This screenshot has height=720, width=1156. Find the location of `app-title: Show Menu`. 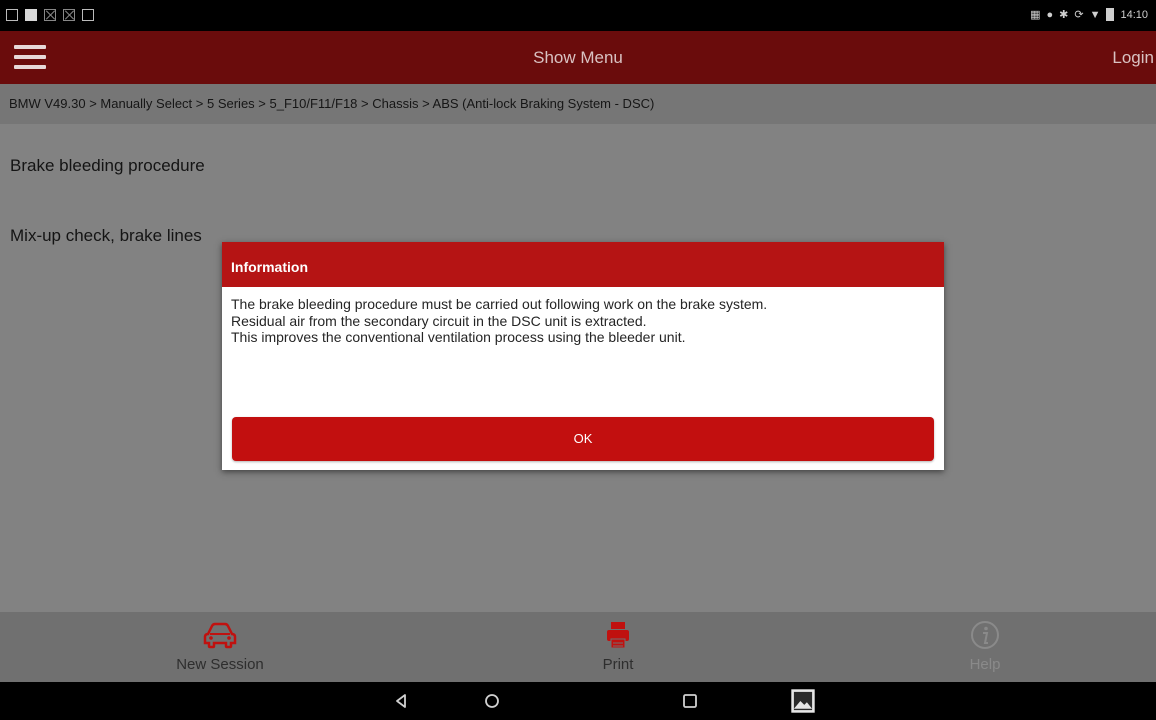

app-title: Show Menu is located at coordinates (578, 58).